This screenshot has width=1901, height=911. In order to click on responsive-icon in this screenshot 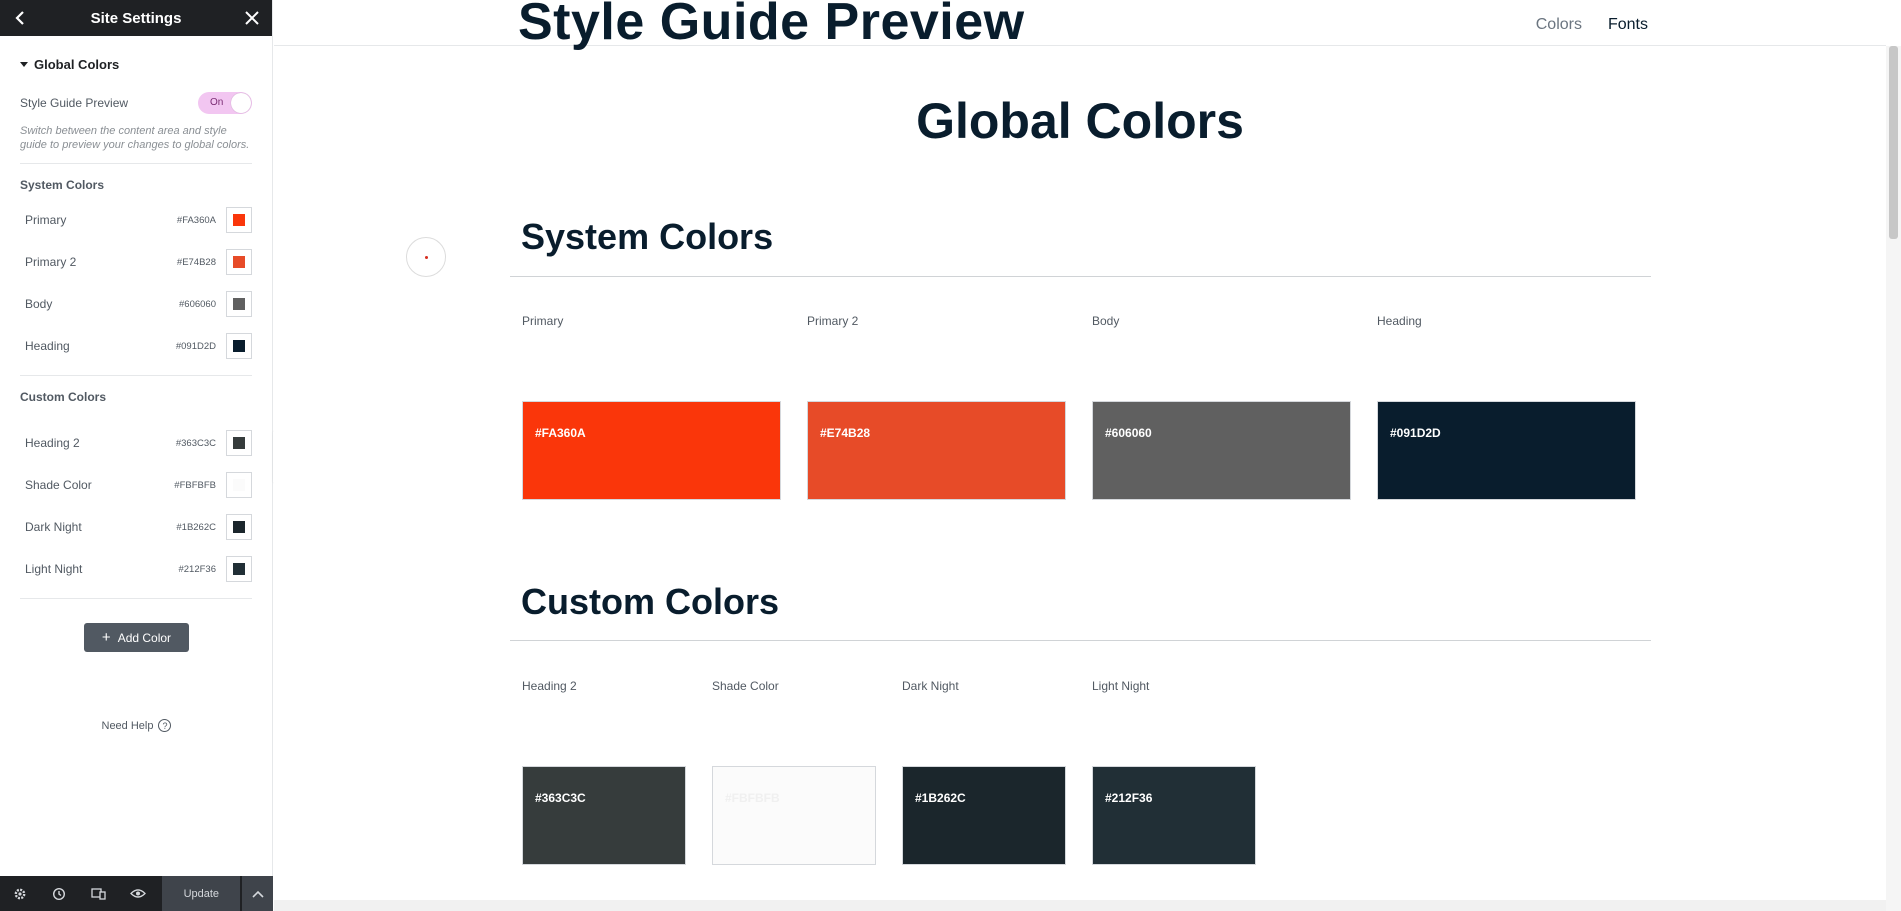, I will do `click(99, 894)`.